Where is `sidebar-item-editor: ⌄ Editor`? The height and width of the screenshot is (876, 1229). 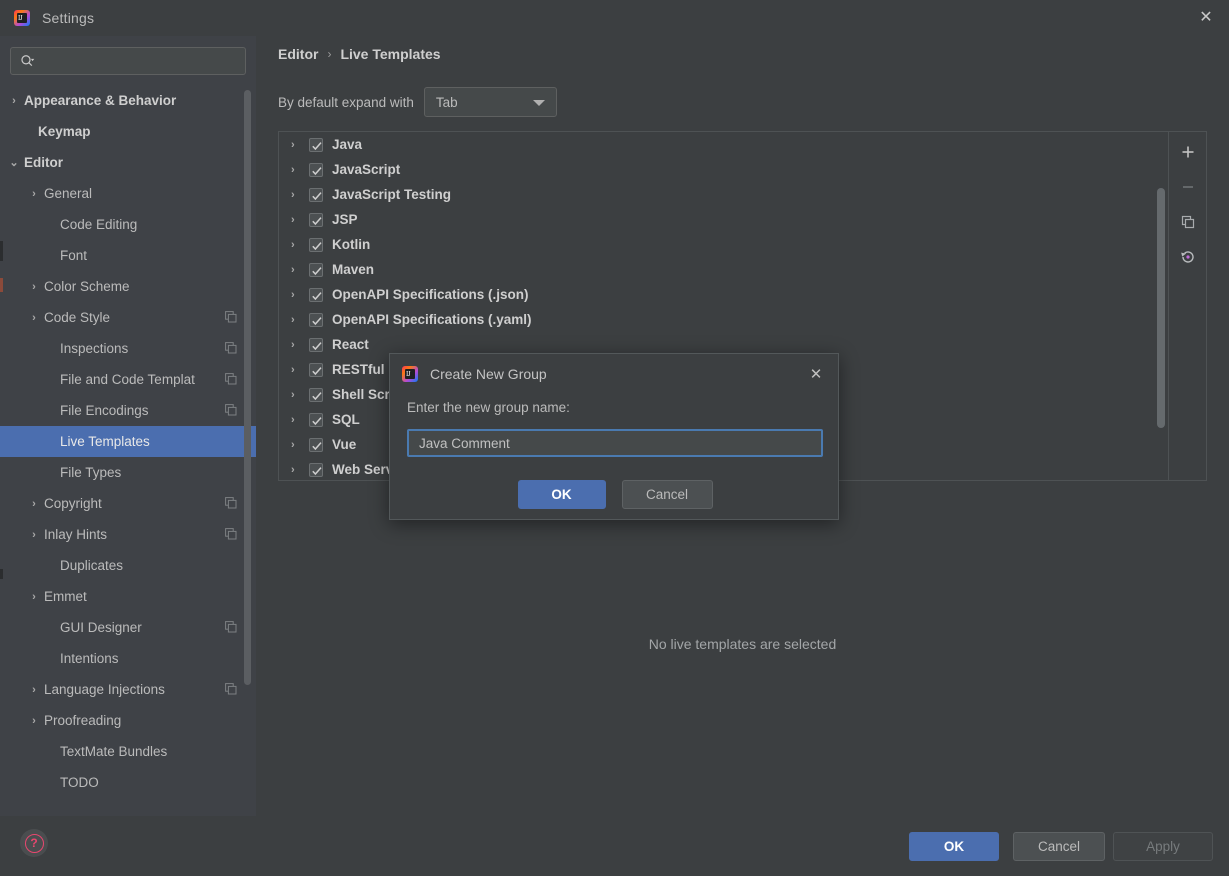 sidebar-item-editor: ⌄ Editor is located at coordinates (128, 162).